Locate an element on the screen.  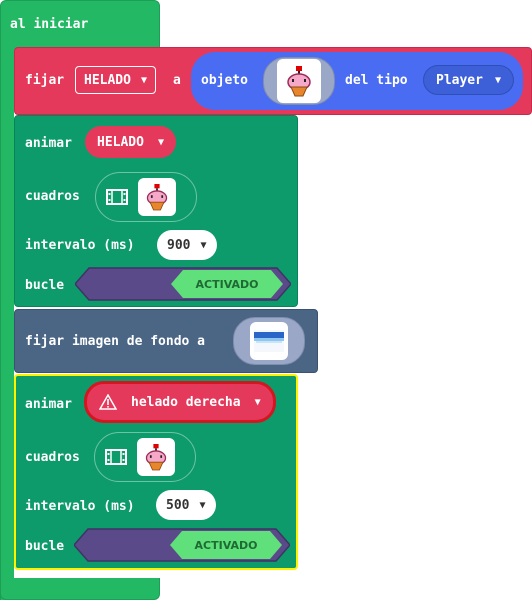
kind-label: del tipo is located at coordinates (376, 80).